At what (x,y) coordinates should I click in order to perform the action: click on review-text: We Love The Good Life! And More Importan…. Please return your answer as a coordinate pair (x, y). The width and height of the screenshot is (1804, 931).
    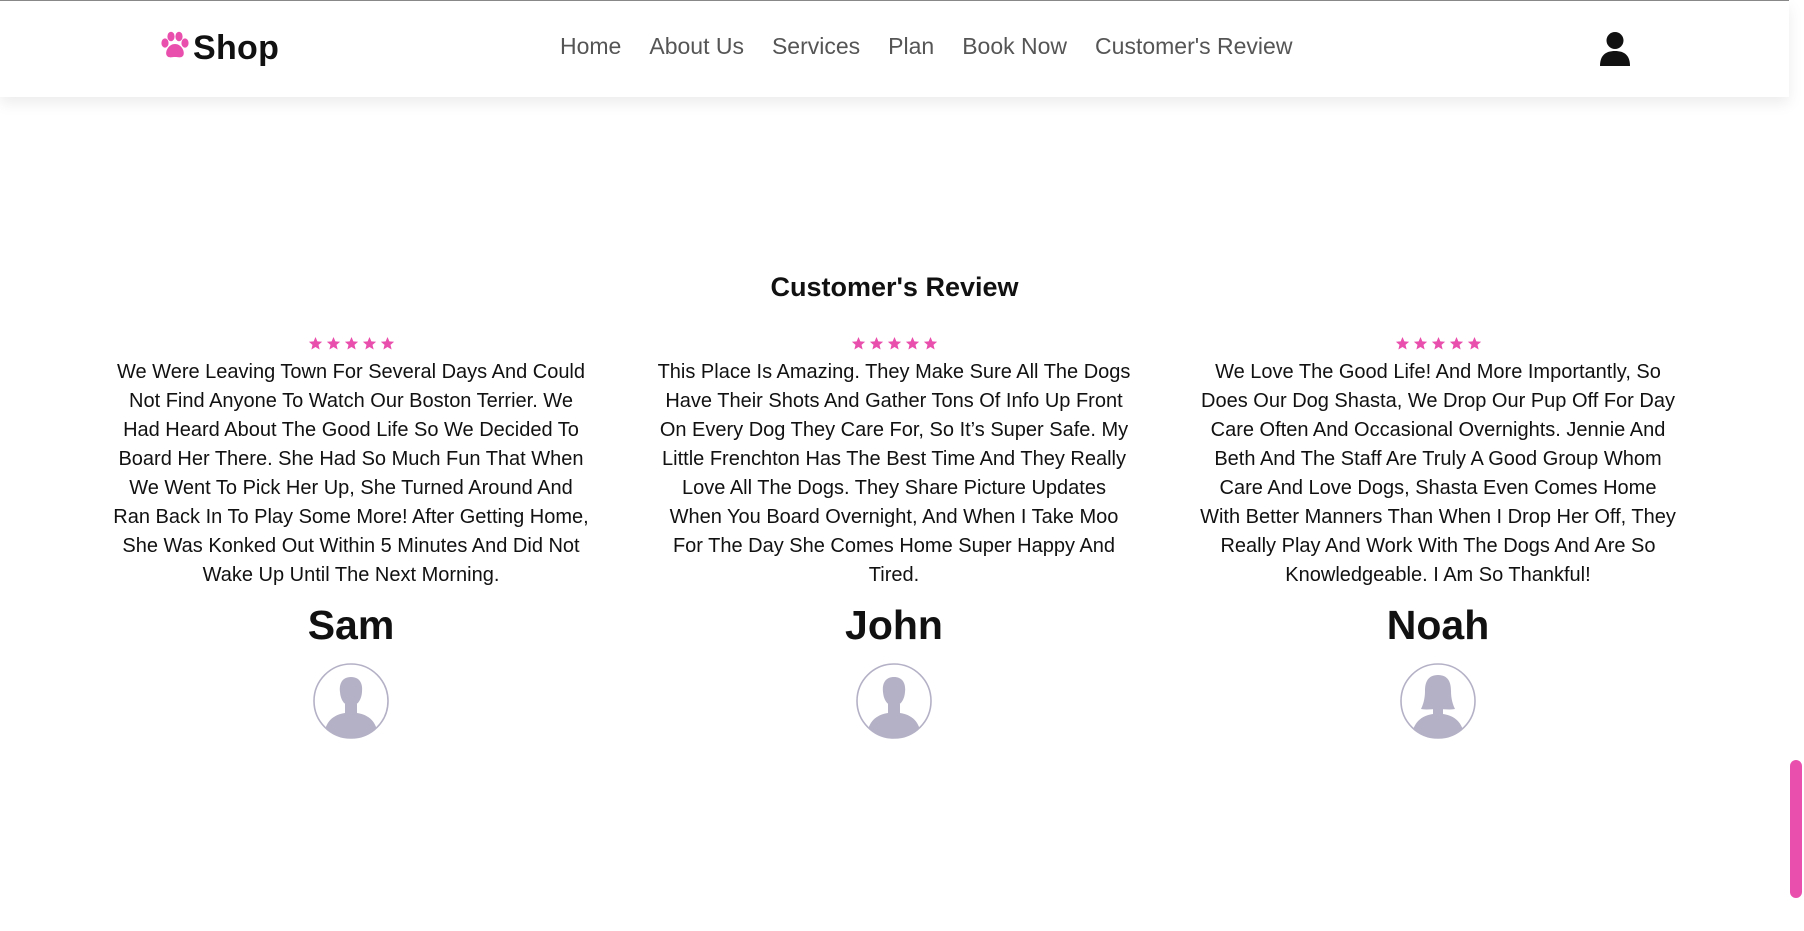
    Looking at the image, I should click on (1438, 473).